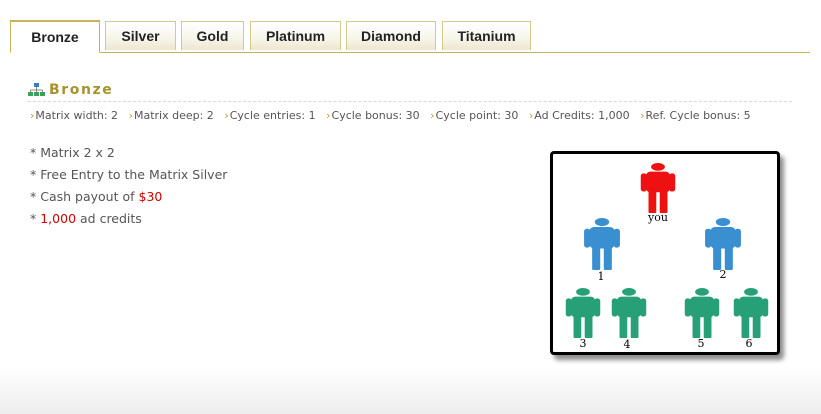  Describe the element at coordinates (658, 188) in the screenshot. I see `person-you` at that location.